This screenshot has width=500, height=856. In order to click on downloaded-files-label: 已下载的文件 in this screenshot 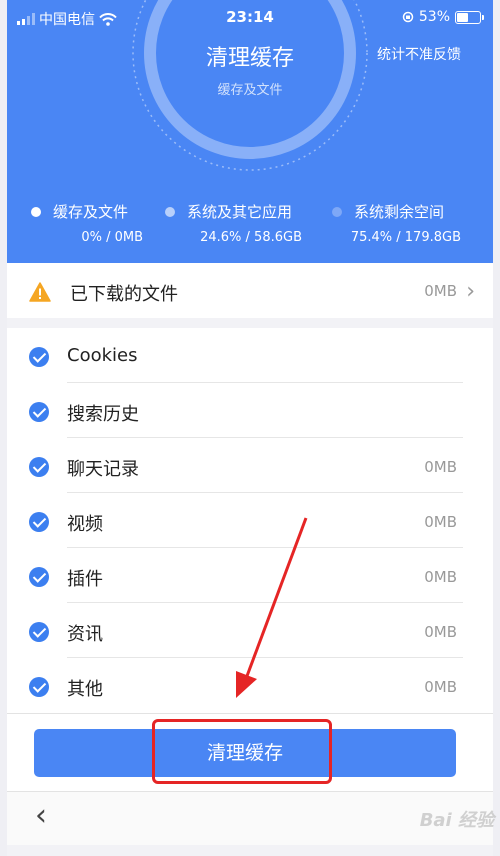, I will do `click(124, 294)`.